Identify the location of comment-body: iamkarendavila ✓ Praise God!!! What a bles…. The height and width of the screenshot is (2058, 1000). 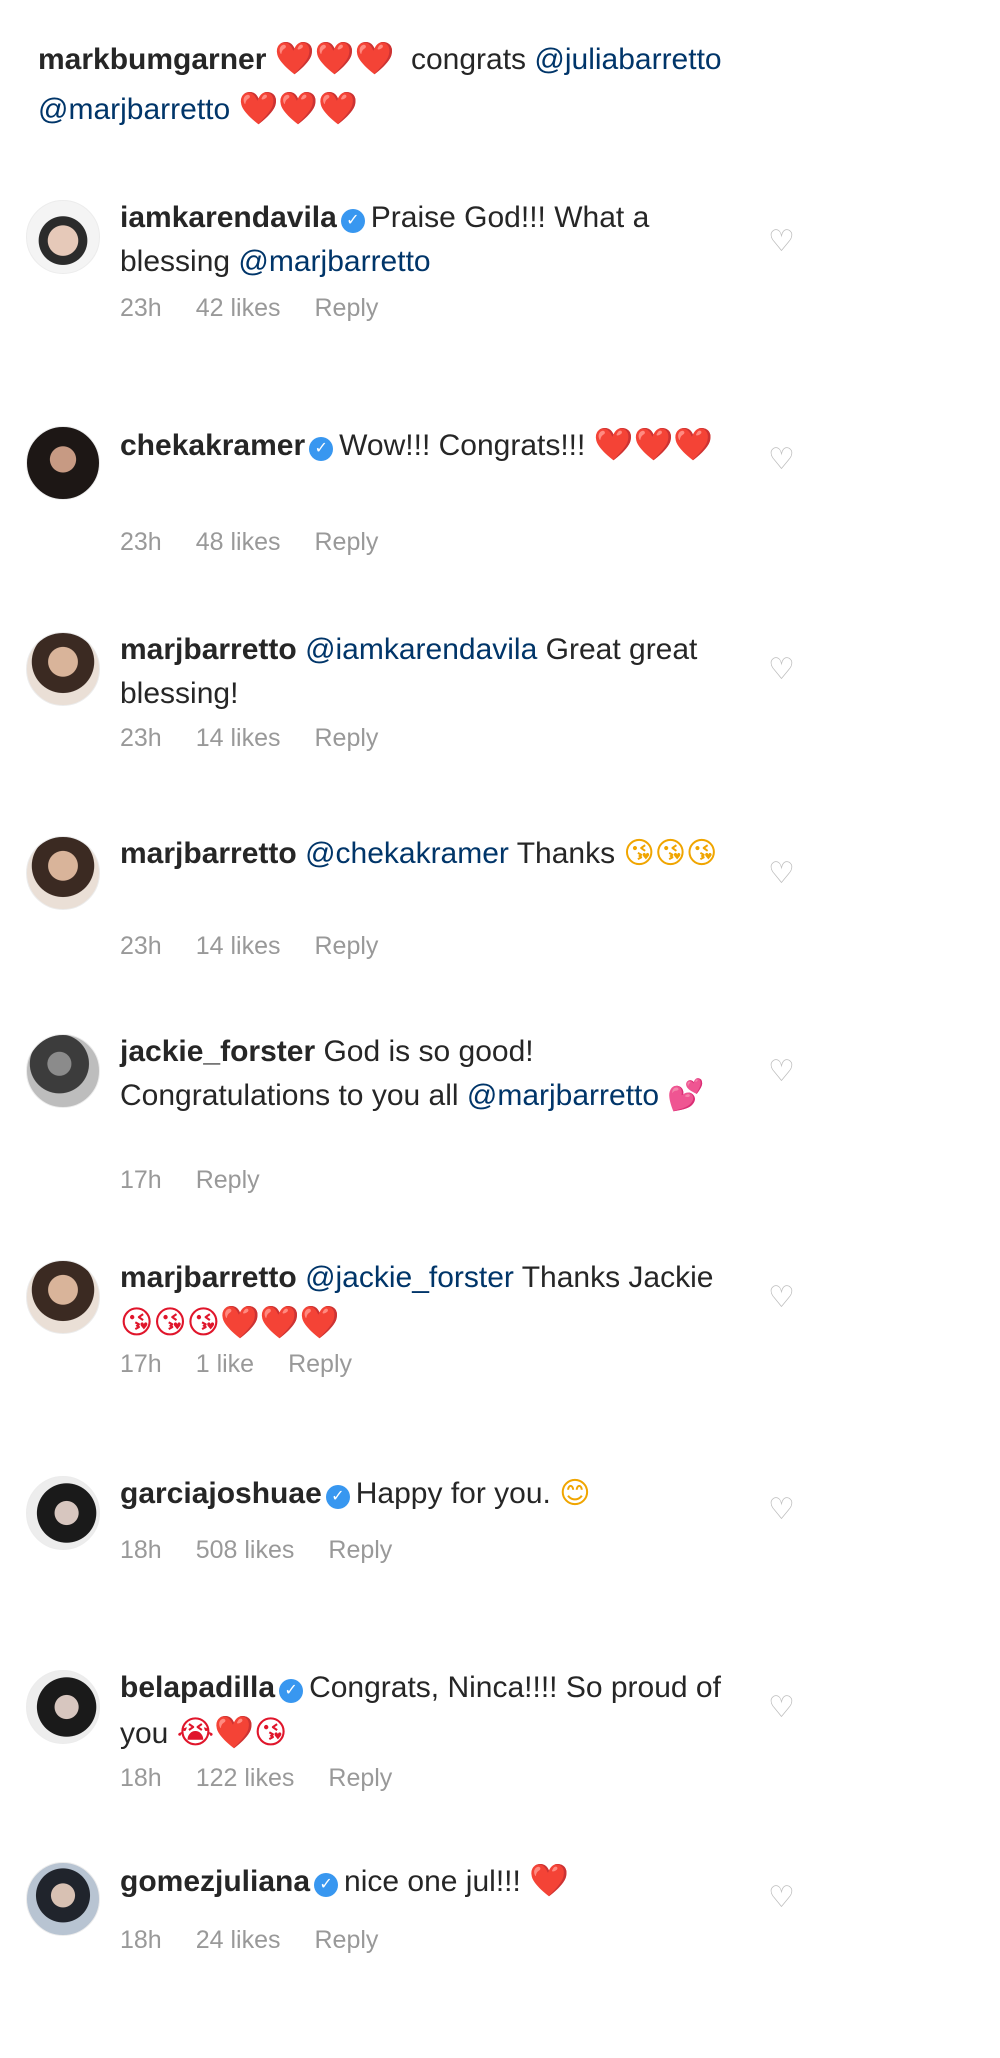
(425, 240).